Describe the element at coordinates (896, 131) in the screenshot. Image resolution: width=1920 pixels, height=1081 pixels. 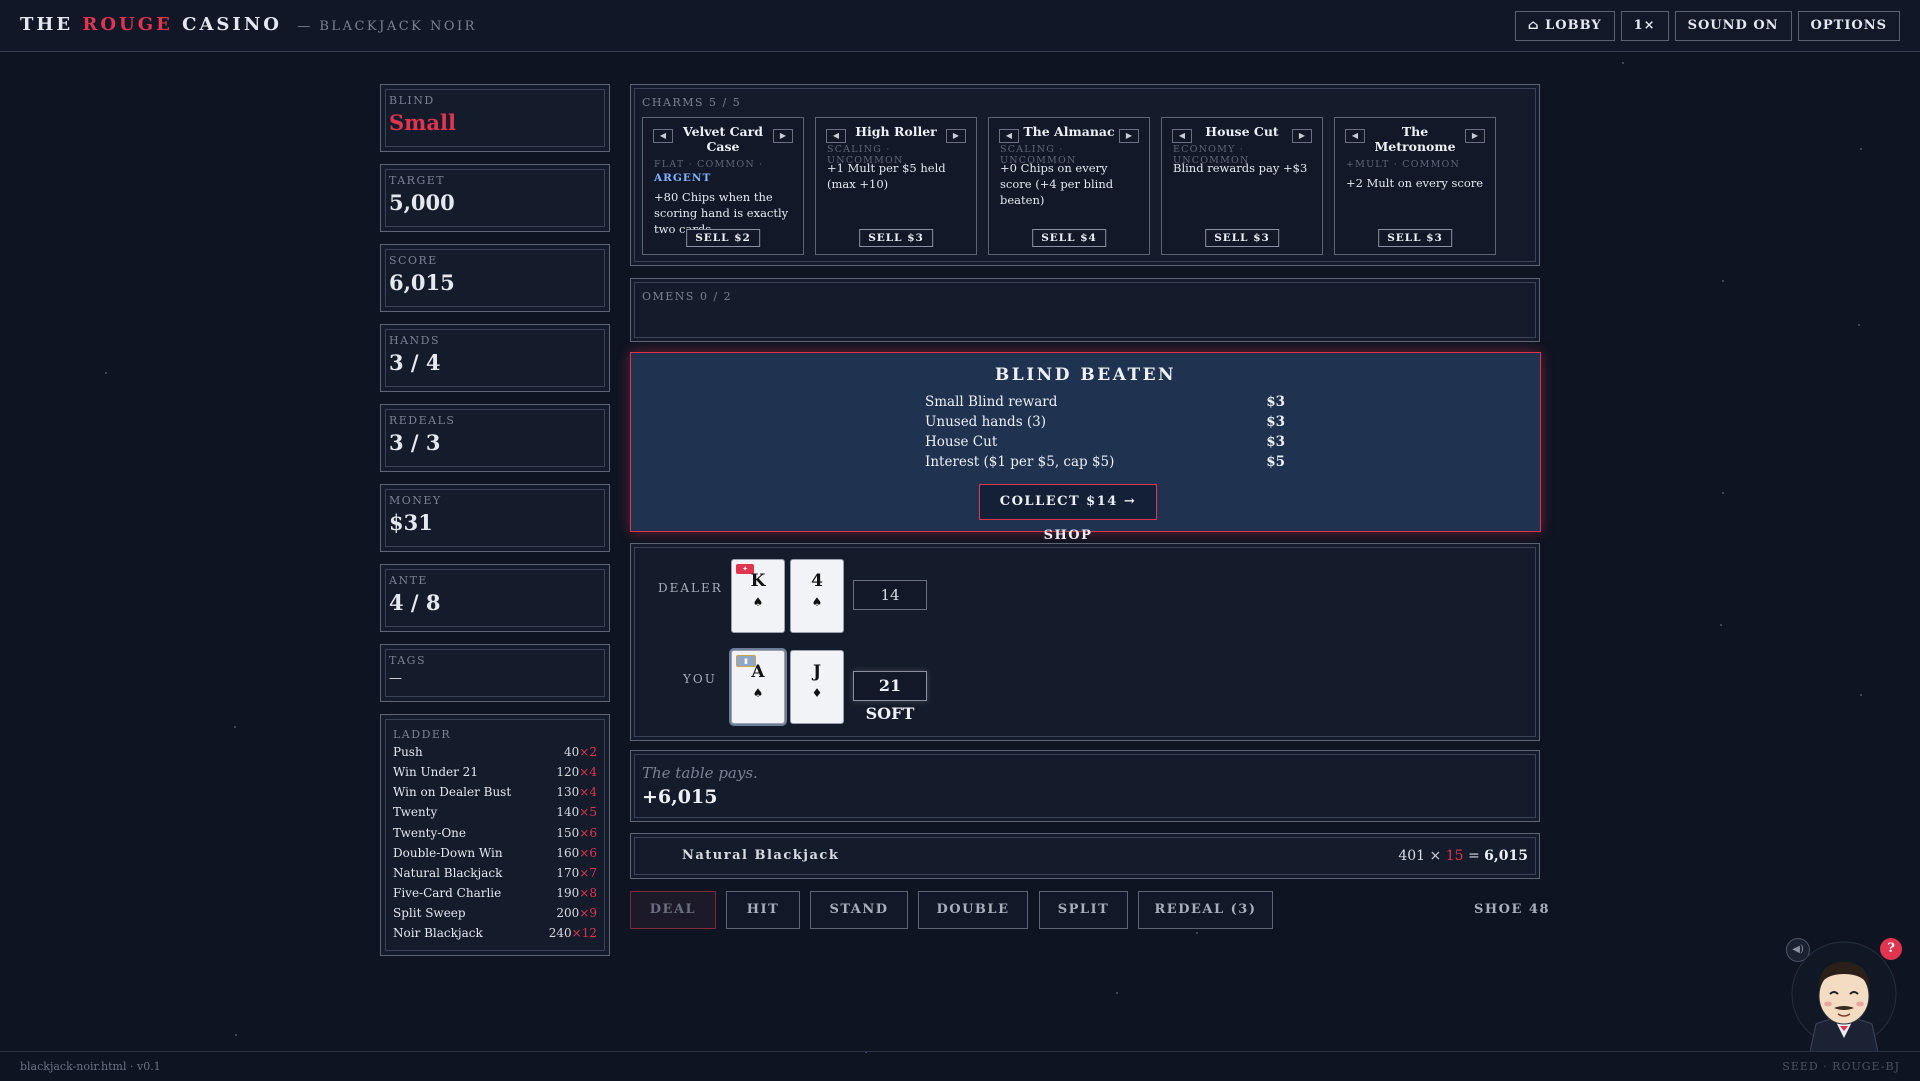
I see `charm-name: High Roller` at that location.